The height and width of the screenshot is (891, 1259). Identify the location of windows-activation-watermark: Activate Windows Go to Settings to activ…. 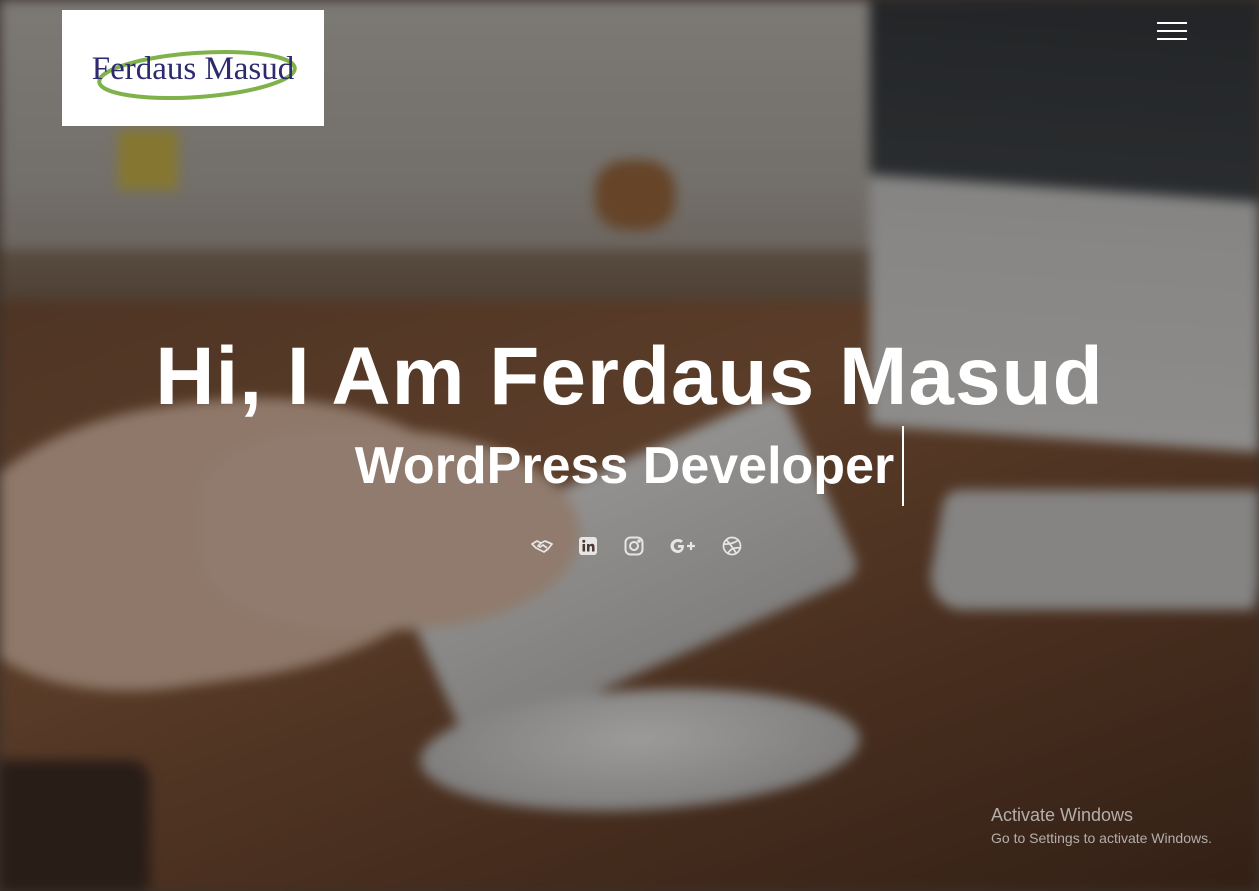
(1101, 826).